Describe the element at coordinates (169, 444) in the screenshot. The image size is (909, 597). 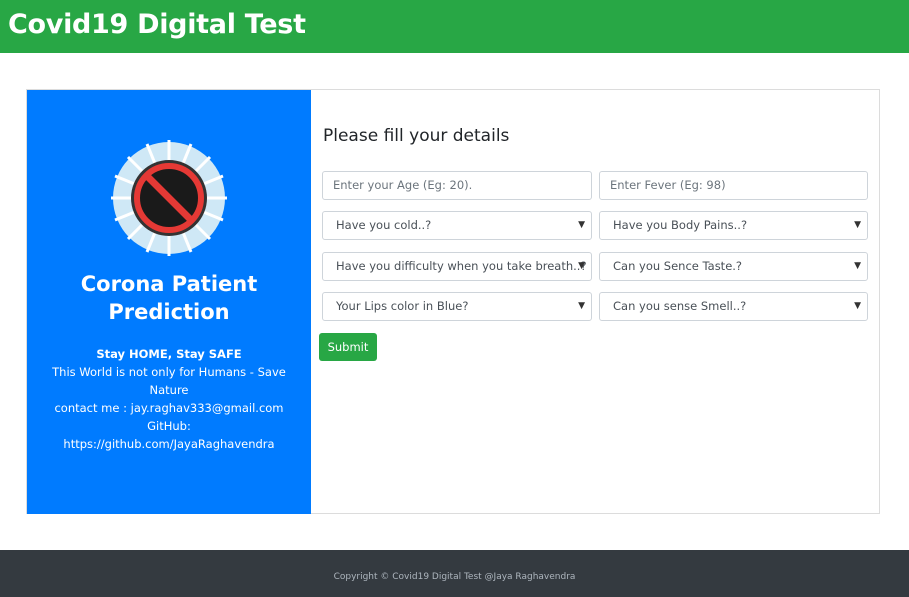
I see `github-link: https://github.com/JayaRaghavendra` at that location.